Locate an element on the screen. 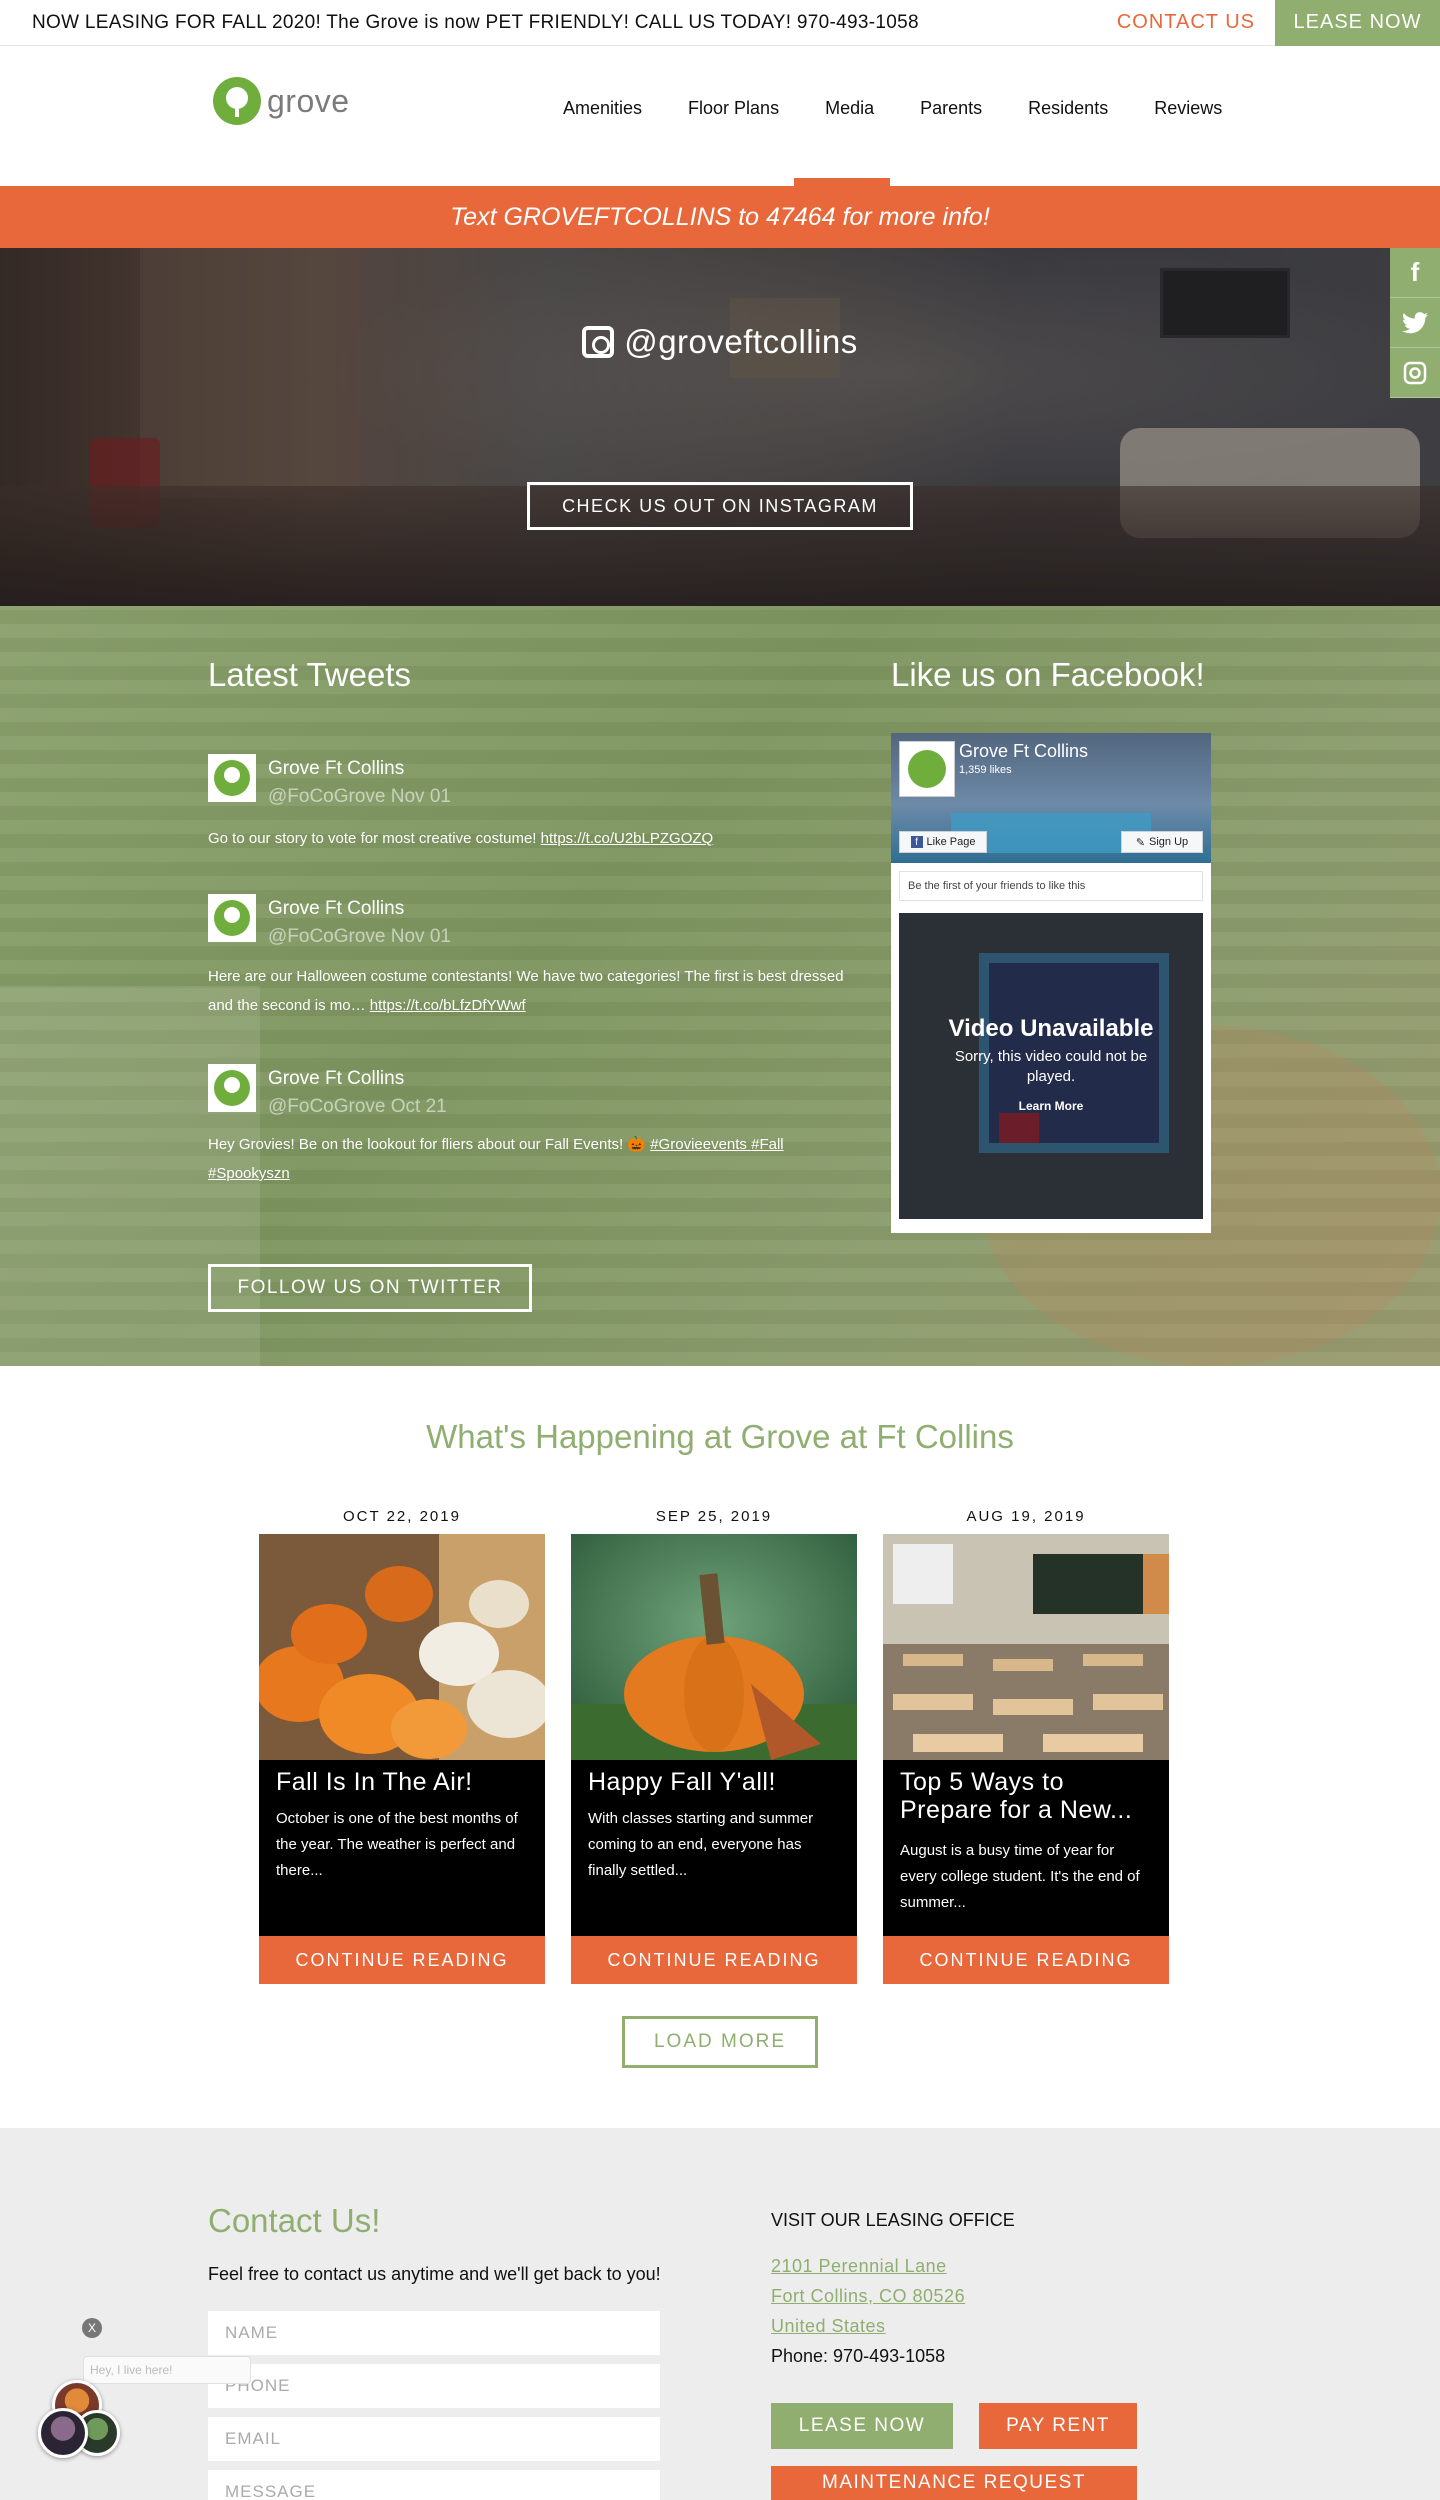  social-sidebar: f is located at coordinates (1415, 323).